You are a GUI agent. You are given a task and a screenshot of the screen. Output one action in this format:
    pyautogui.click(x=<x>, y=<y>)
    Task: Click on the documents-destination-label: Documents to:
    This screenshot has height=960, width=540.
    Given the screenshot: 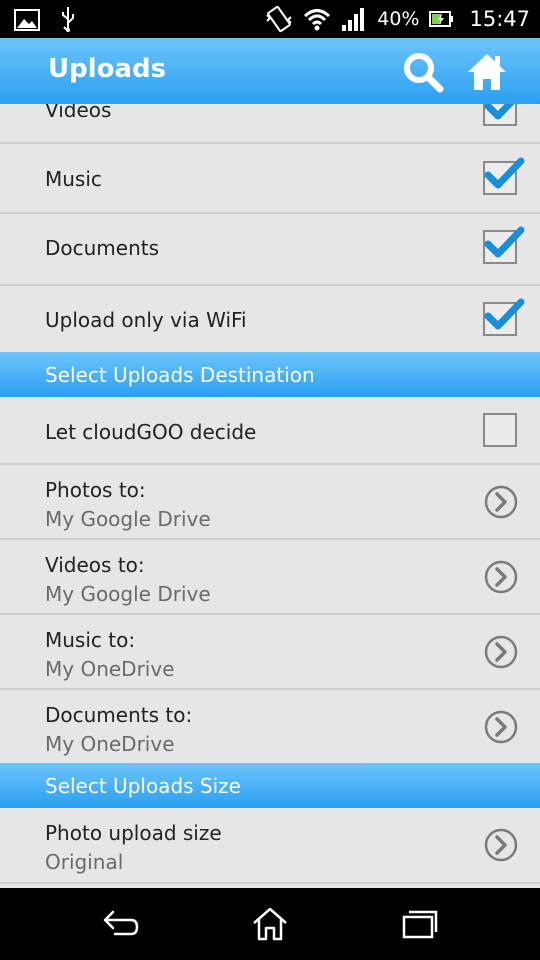 What is the action you would take?
    pyautogui.click(x=119, y=715)
    